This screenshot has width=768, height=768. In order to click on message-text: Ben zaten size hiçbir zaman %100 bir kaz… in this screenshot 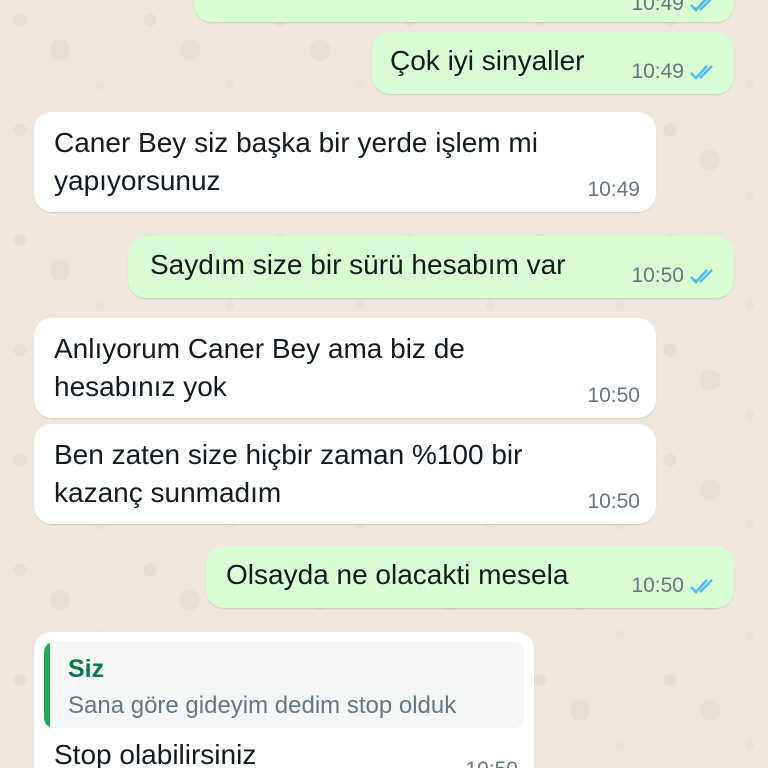, I will do `click(288, 473)`.